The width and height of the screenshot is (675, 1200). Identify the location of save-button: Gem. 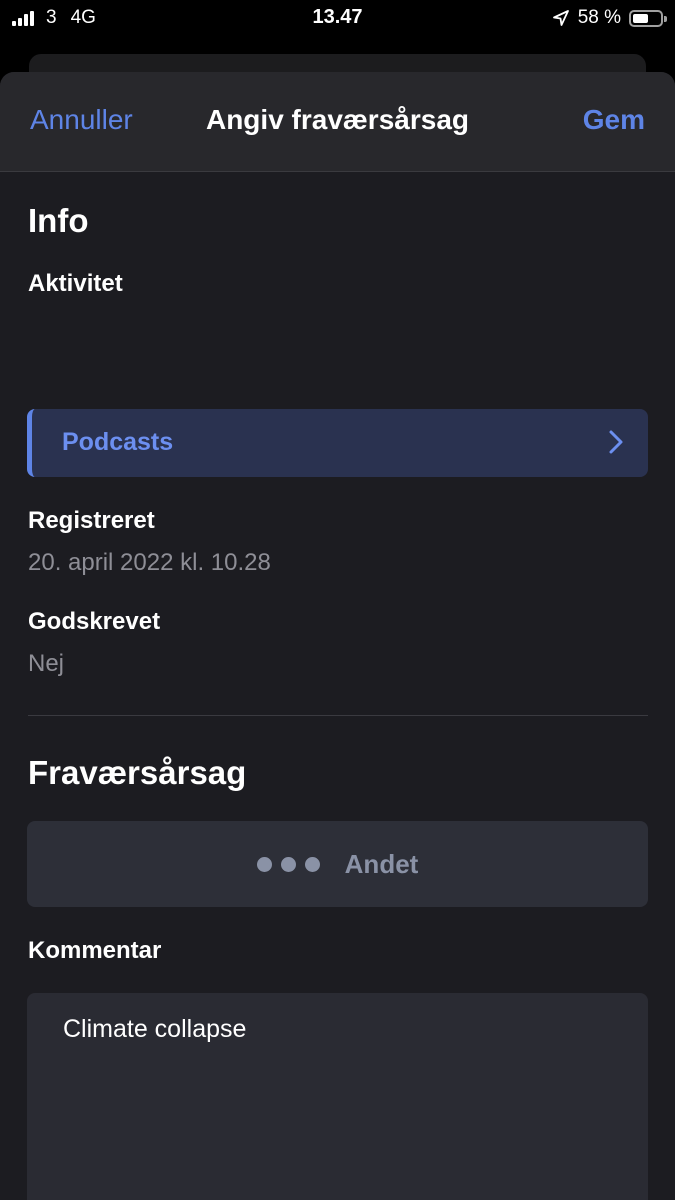
(614, 120).